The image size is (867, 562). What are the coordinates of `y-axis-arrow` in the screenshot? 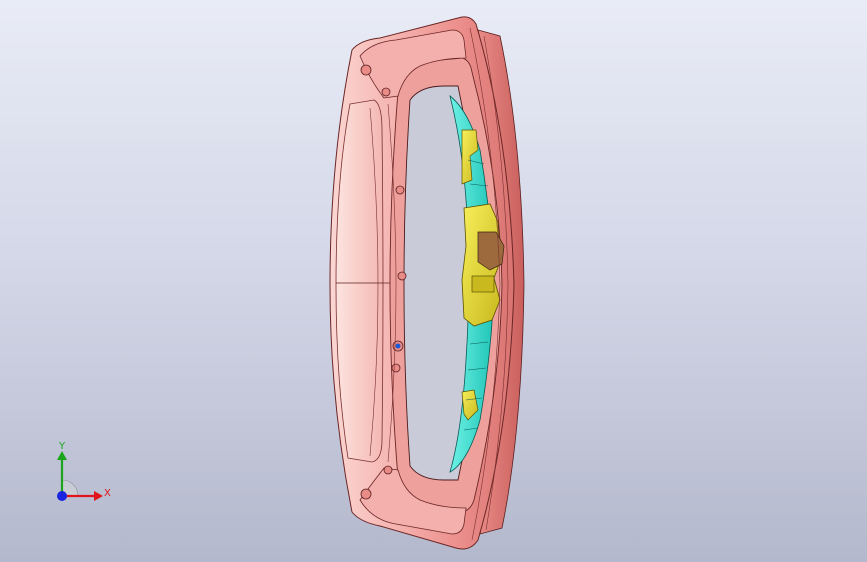 It's located at (62, 455).